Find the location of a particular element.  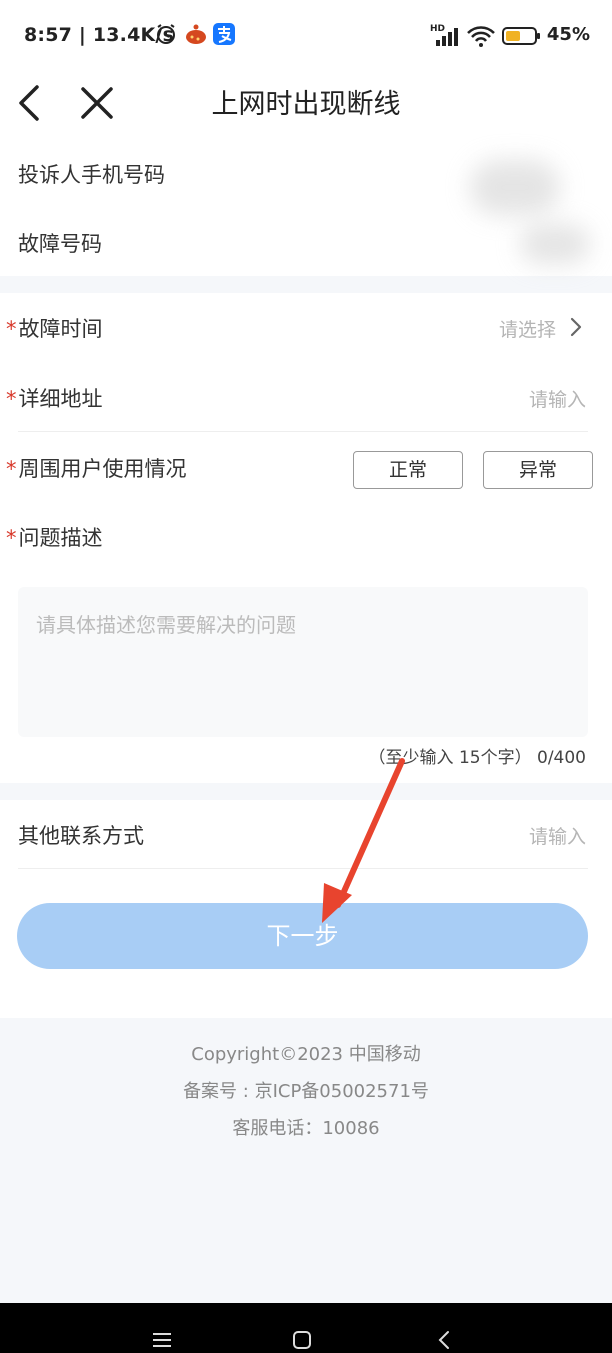

address-input: 请输入 is located at coordinates (557, 398).